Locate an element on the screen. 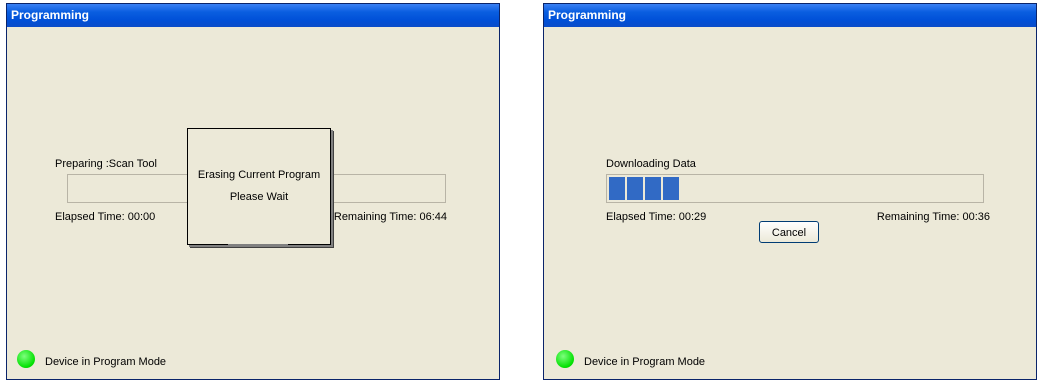 The width and height of the screenshot is (1037, 383). dialog-message: Erasing Current Program is located at coordinates (259, 175).